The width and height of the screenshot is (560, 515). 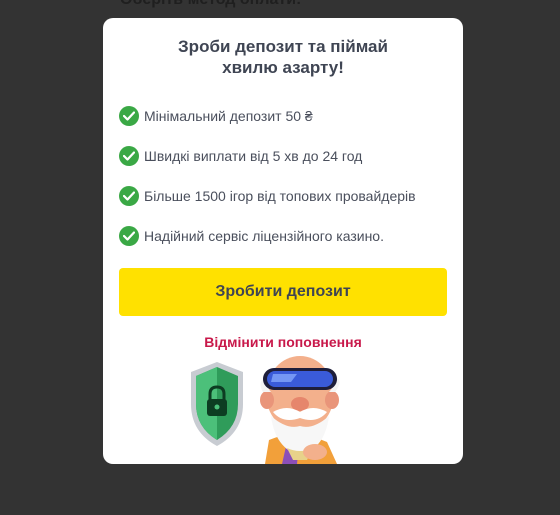 What do you see at coordinates (228, 116) in the screenshot?
I see `feature-text: Мінімальний депозит 50 ₴` at bounding box center [228, 116].